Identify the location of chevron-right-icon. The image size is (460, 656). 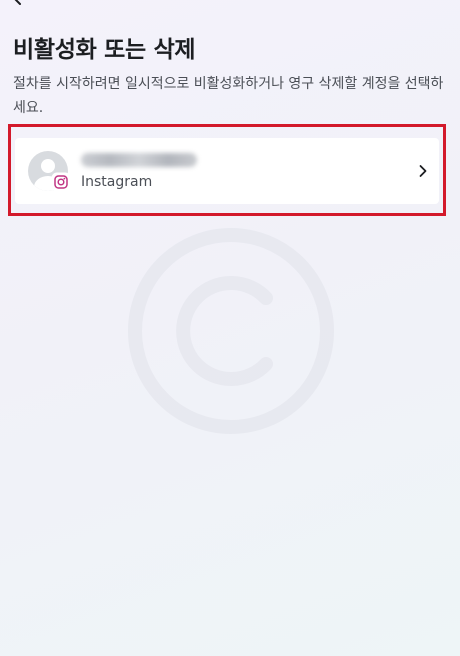
(423, 171).